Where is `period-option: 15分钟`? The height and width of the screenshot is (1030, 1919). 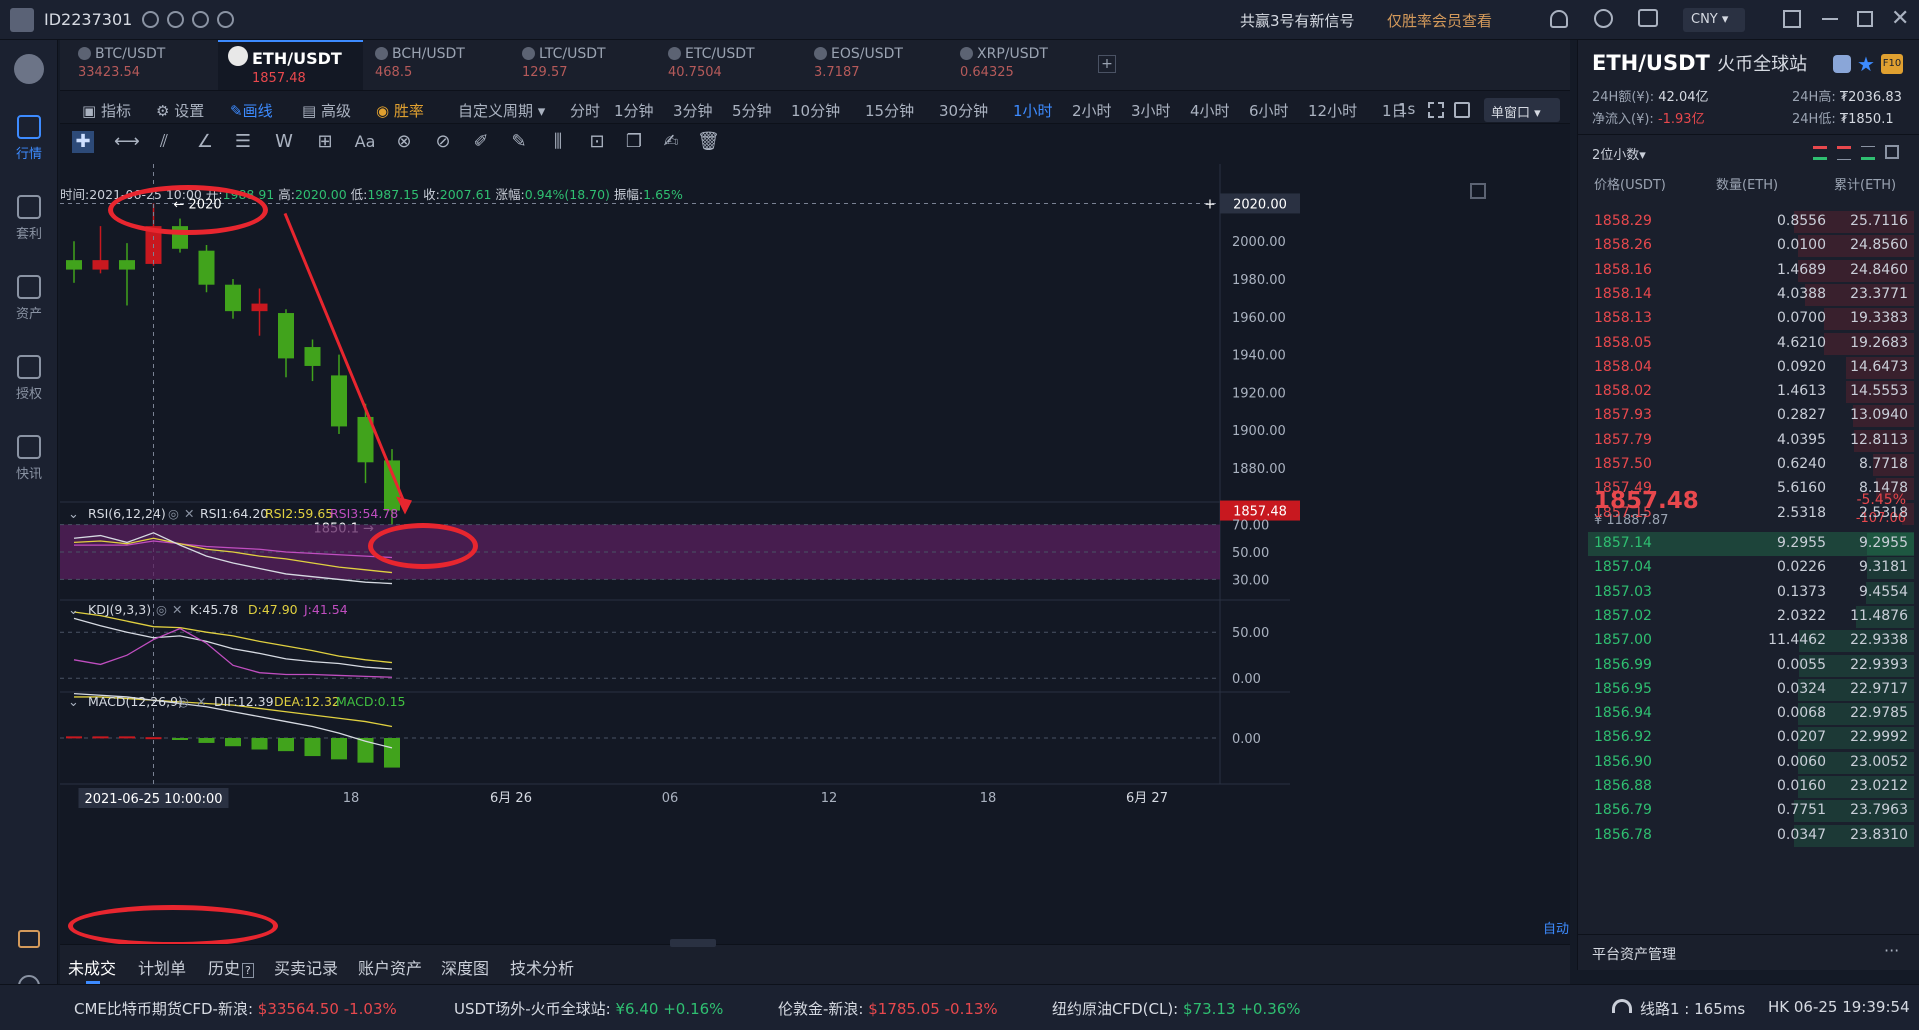 period-option: 15分钟 is located at coordinates (889, 110).